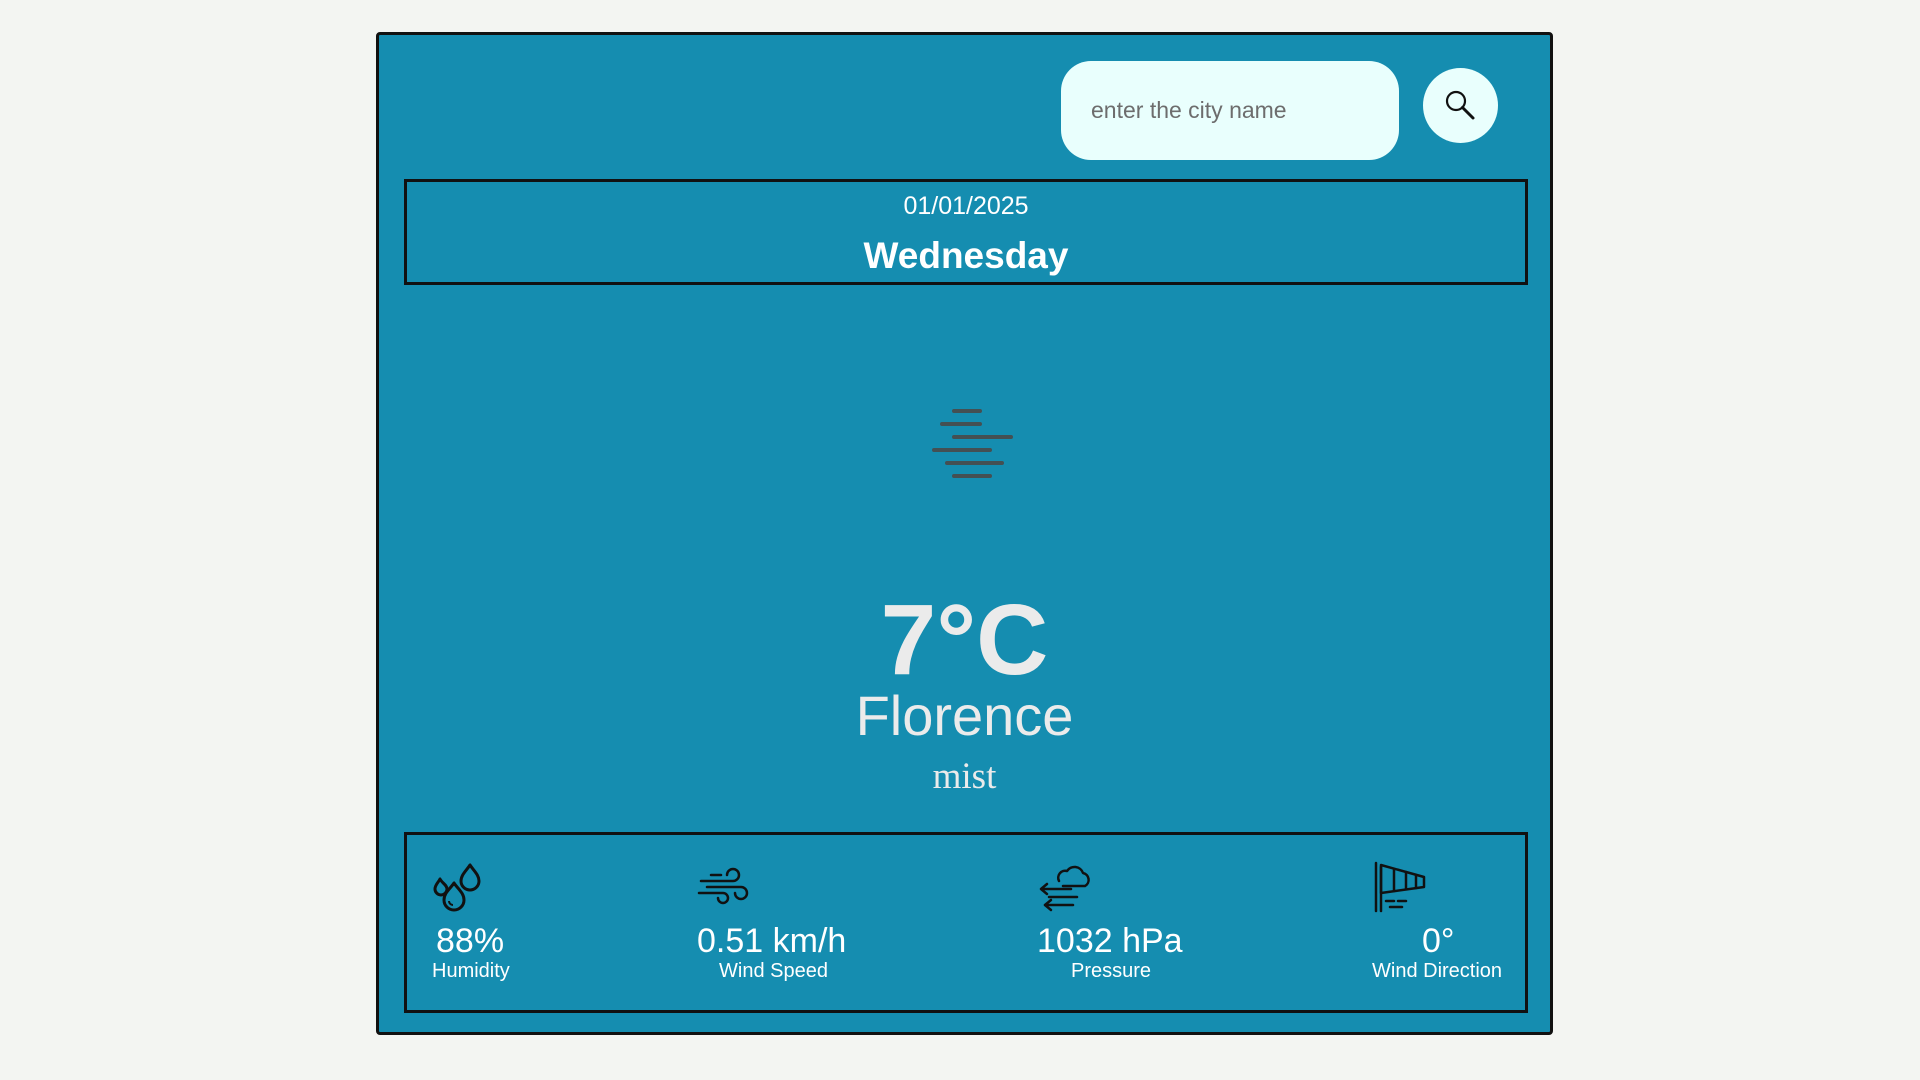 The height and width of the screenshot is (1080, 1920). What do you see at coordinates (470, 941) in the screenshot?
I see `humidity-value: 88%` at bounding box center [470, 941].